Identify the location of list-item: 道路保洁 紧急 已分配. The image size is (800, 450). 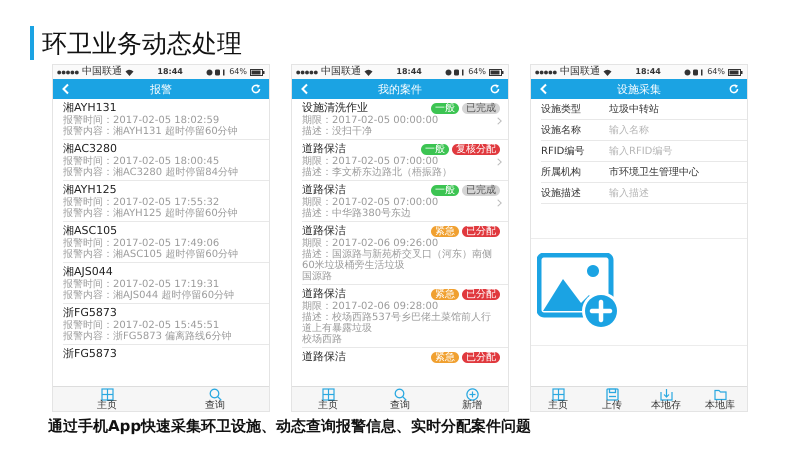
(405, 357).